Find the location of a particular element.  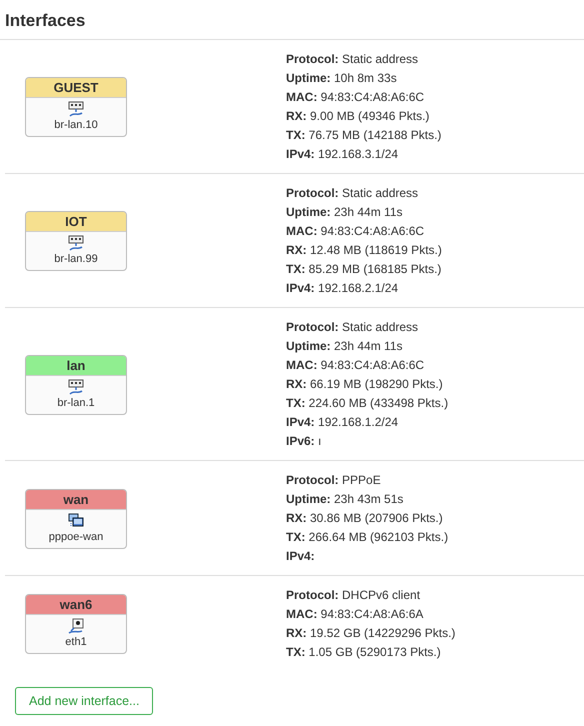

info-line: TX: 224.60 MB (433498 Pkts.) is located at coordinates (367, 403).